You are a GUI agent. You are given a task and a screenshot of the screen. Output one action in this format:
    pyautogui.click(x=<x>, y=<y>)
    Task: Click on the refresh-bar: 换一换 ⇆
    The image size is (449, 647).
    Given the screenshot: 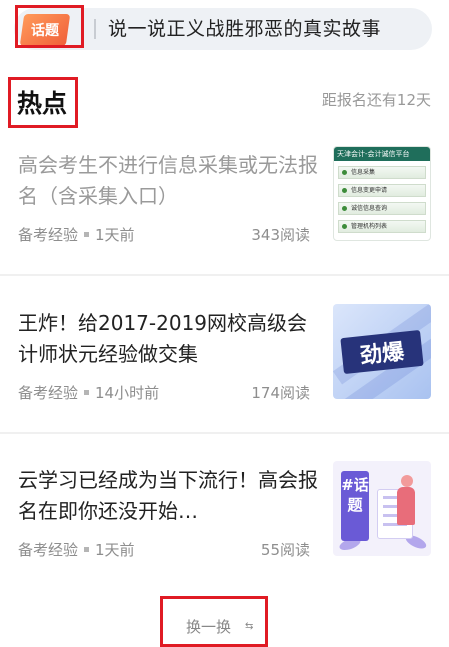 What is the action you would take?
    pyautogui.click(x=224, y=617)
    